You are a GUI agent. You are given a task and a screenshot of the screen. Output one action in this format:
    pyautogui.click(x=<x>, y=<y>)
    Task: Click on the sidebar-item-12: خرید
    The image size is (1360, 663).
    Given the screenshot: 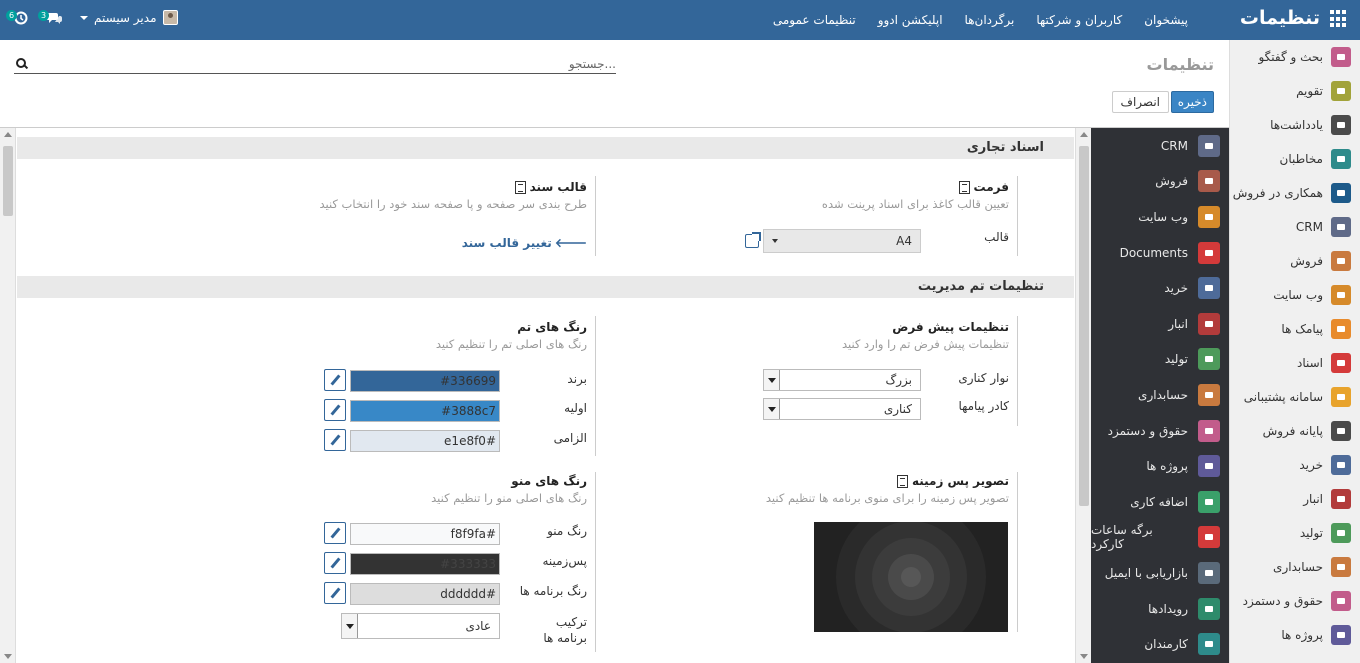 What is the action you would take?
    pyautogui.click(x=1295, y=465)
    